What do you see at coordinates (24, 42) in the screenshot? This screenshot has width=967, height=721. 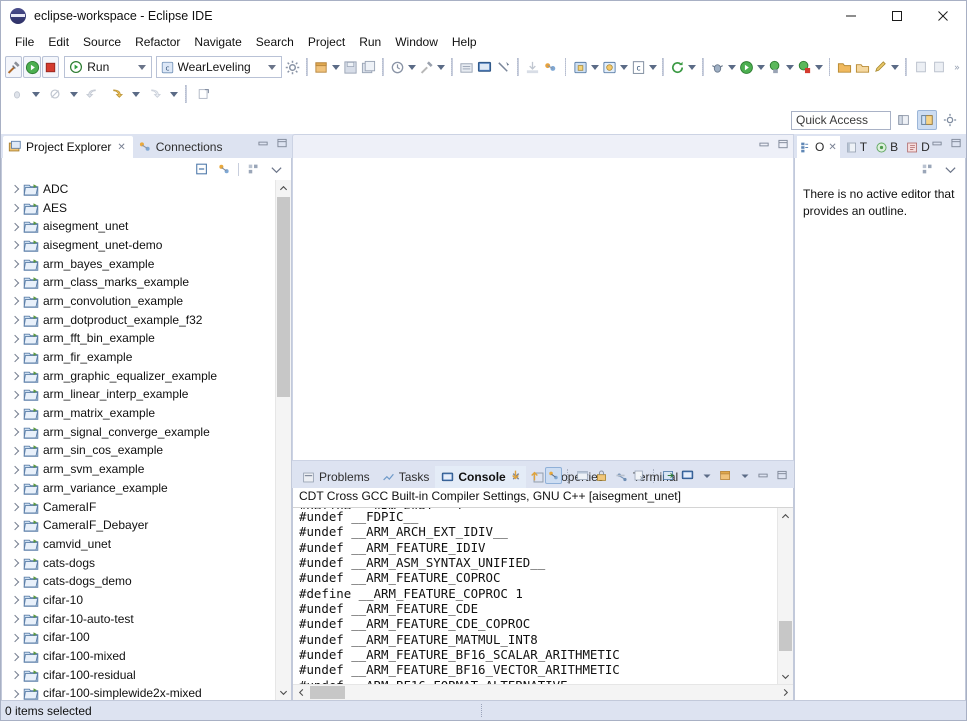 I see `menu-file: File` at bounding box center [24, 42].